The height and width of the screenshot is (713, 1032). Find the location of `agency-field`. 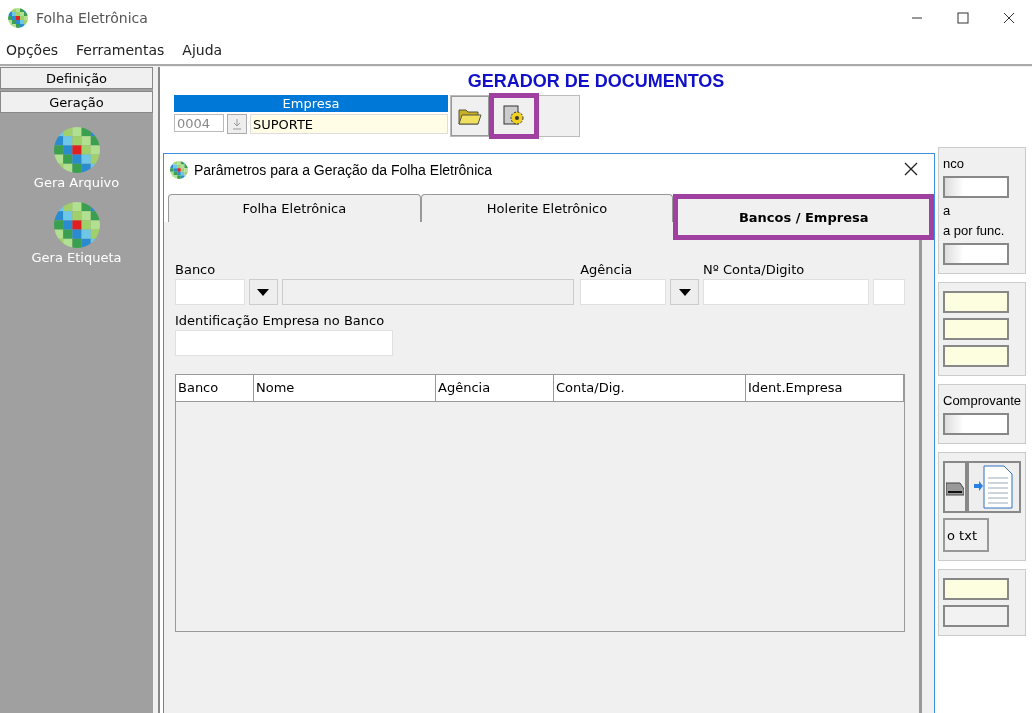

agency-field is located at coordinates (623, 292).